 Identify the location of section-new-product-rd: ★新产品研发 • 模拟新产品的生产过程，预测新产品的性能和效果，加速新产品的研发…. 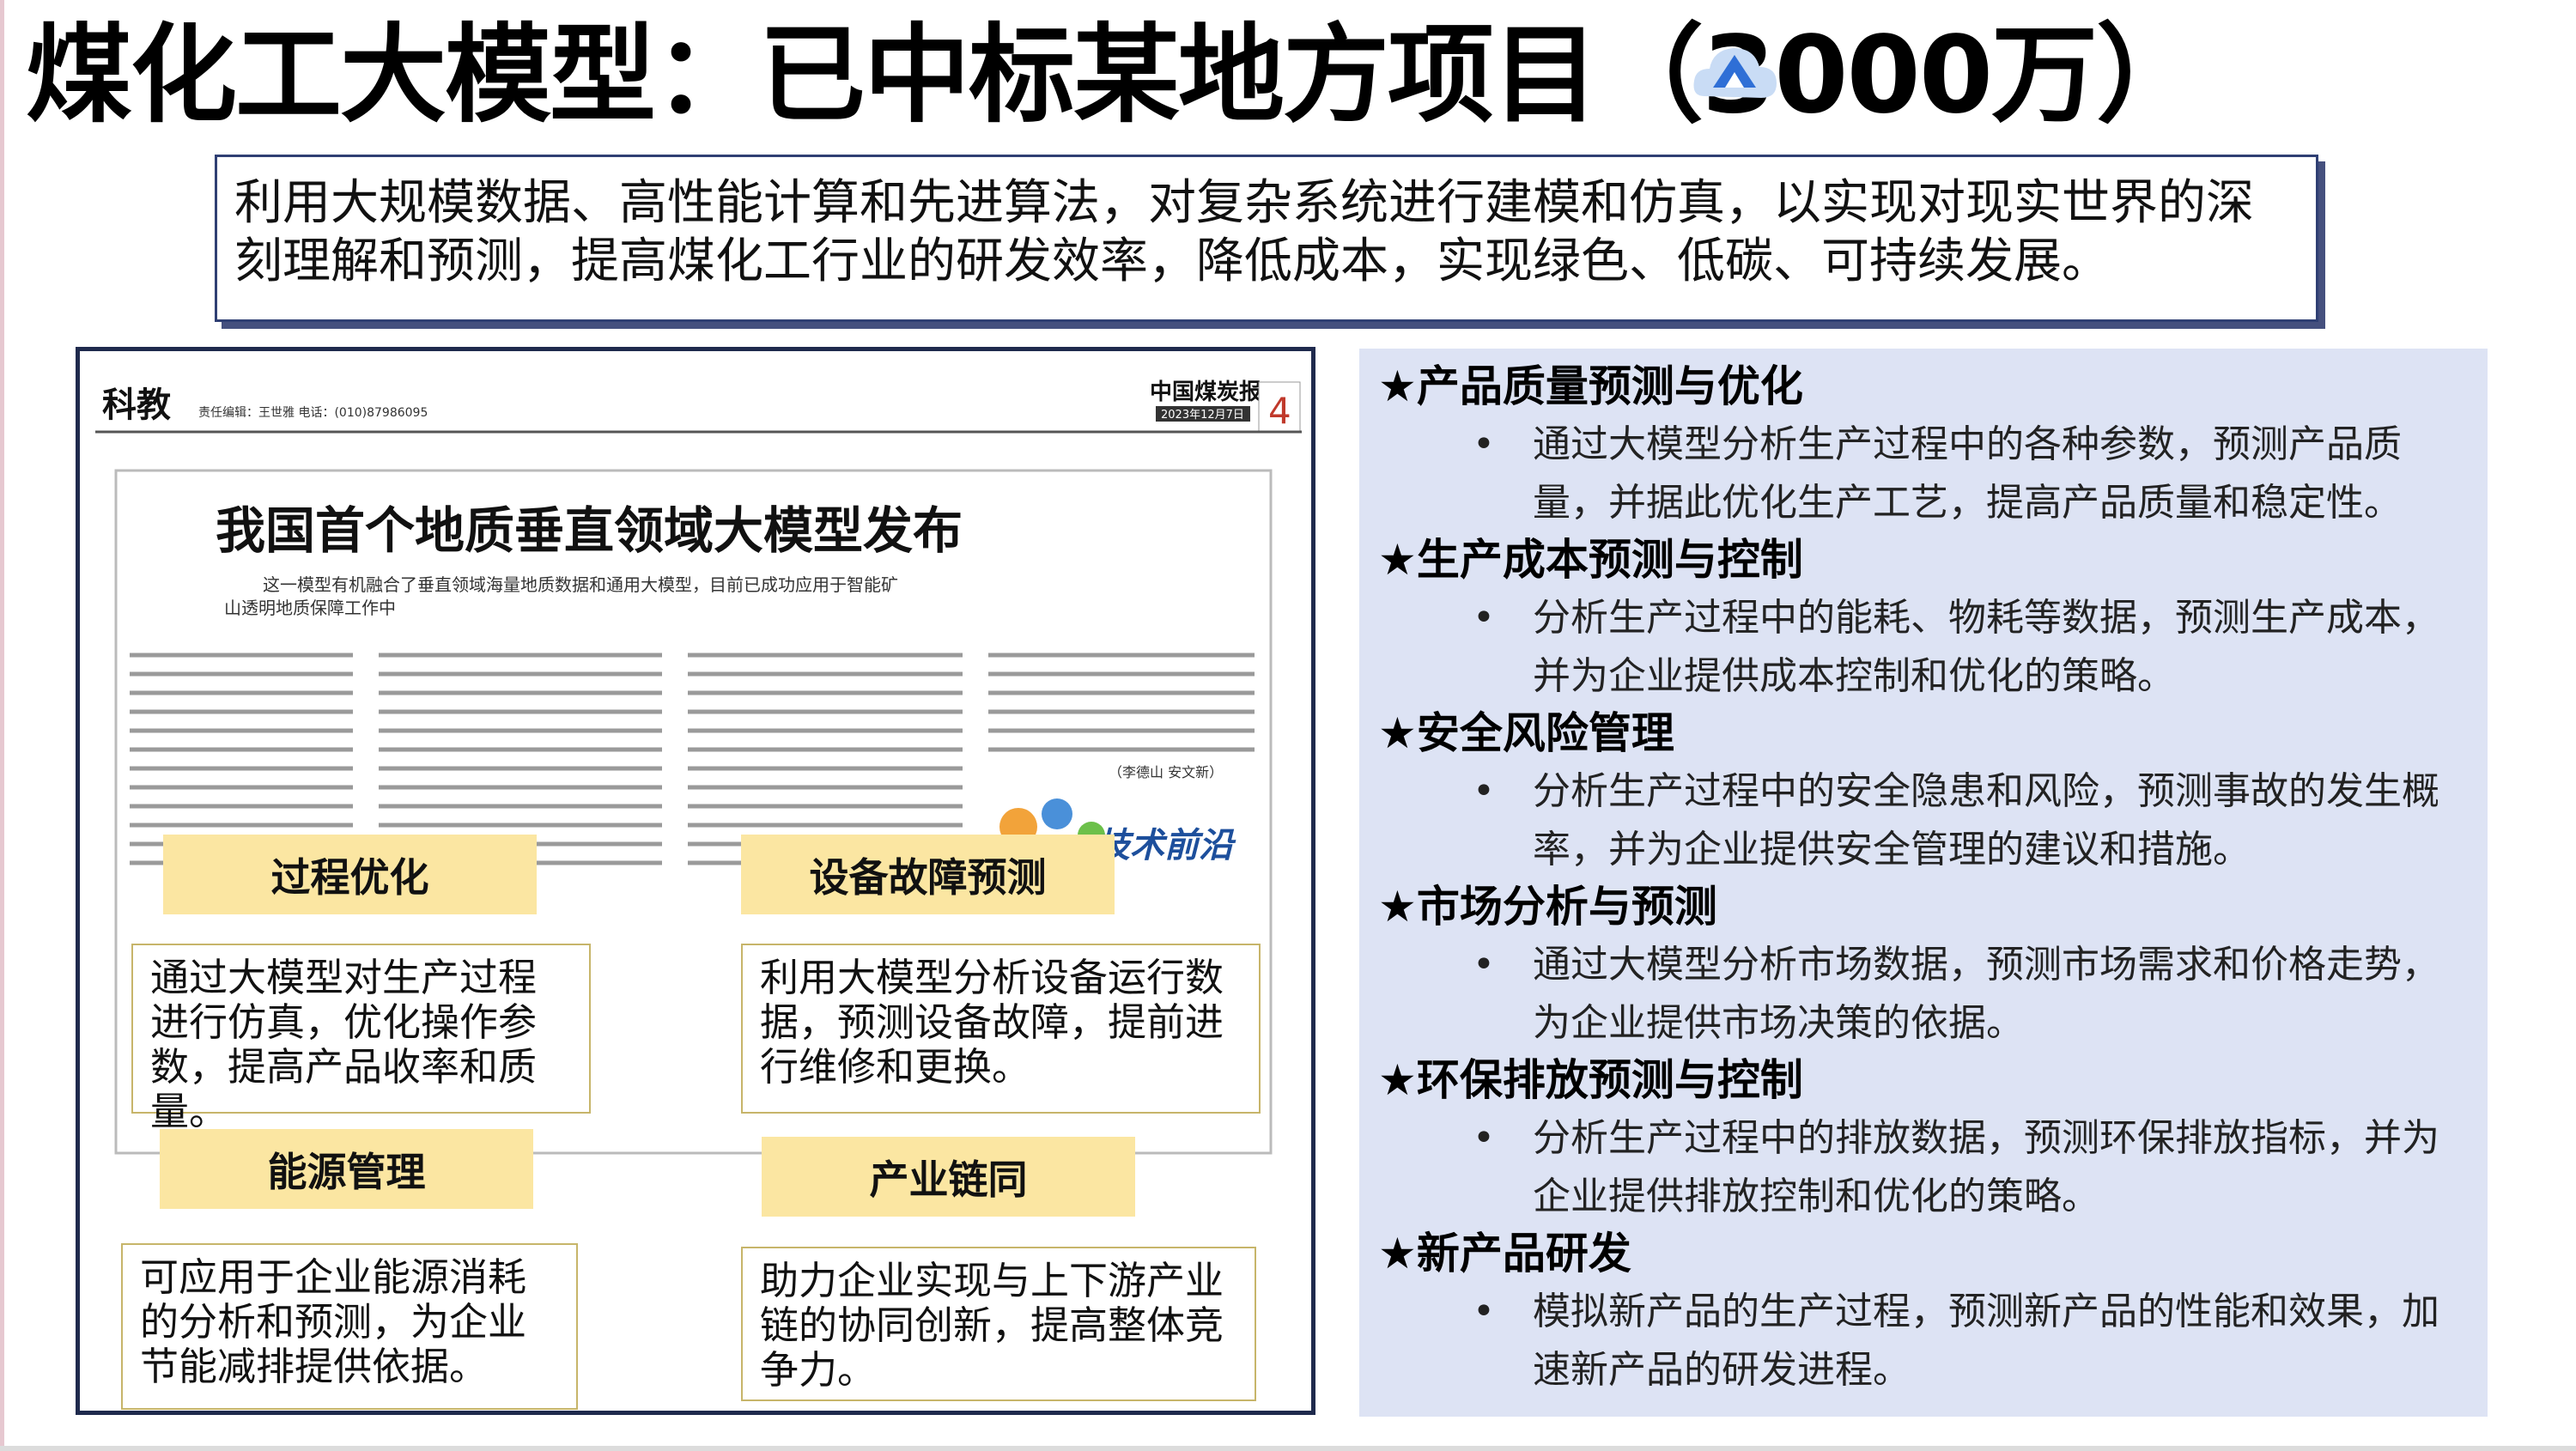
(1927, 1312).